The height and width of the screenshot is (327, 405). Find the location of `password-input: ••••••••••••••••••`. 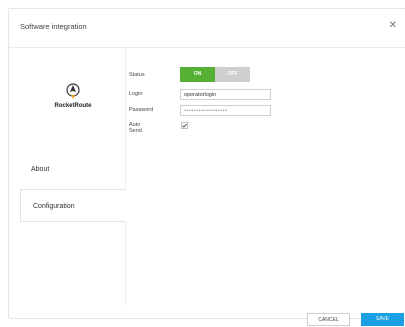

password-input: •••••••••••••••••• is located at coordinates (225, 110).